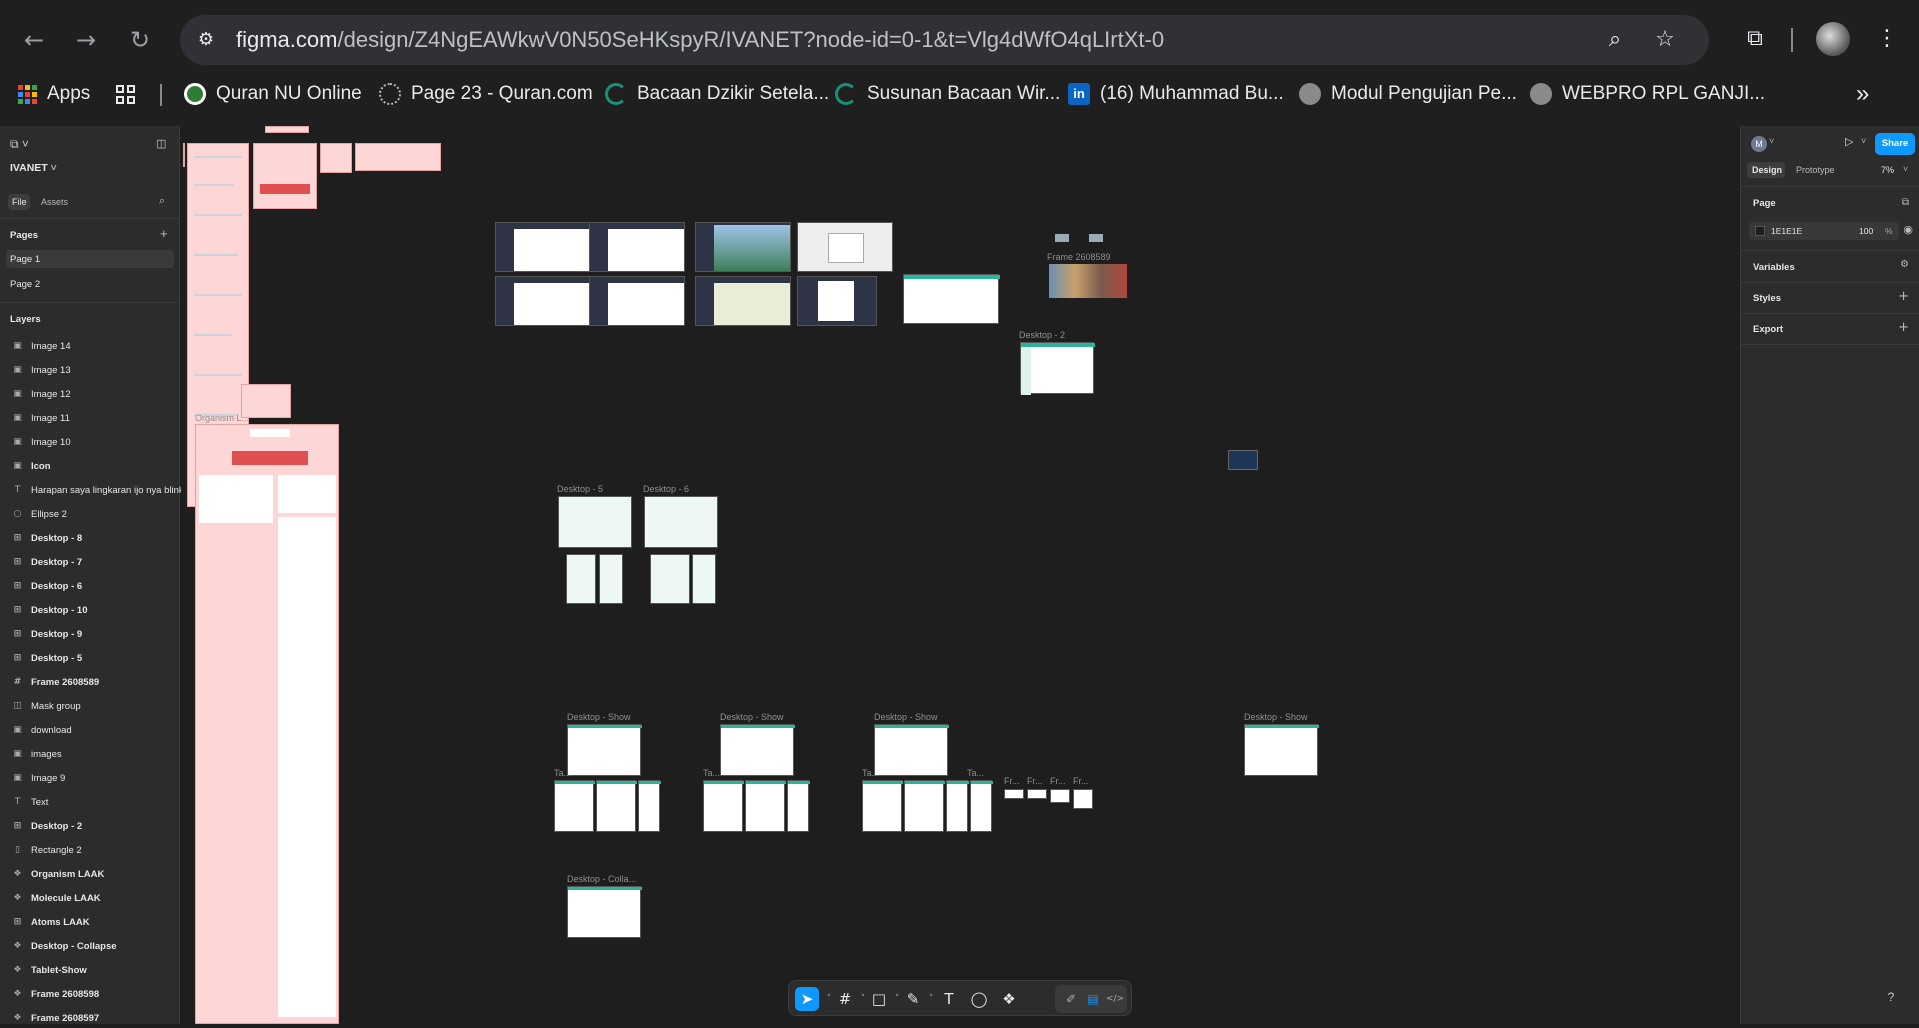 Image resolution: width=1919 pixels, height=1028 pixels. What do you see at coordinates (1905, 202) in the screenshot?
I see `page-settings-icon: ⧉` at bounding box center [1905, 202].